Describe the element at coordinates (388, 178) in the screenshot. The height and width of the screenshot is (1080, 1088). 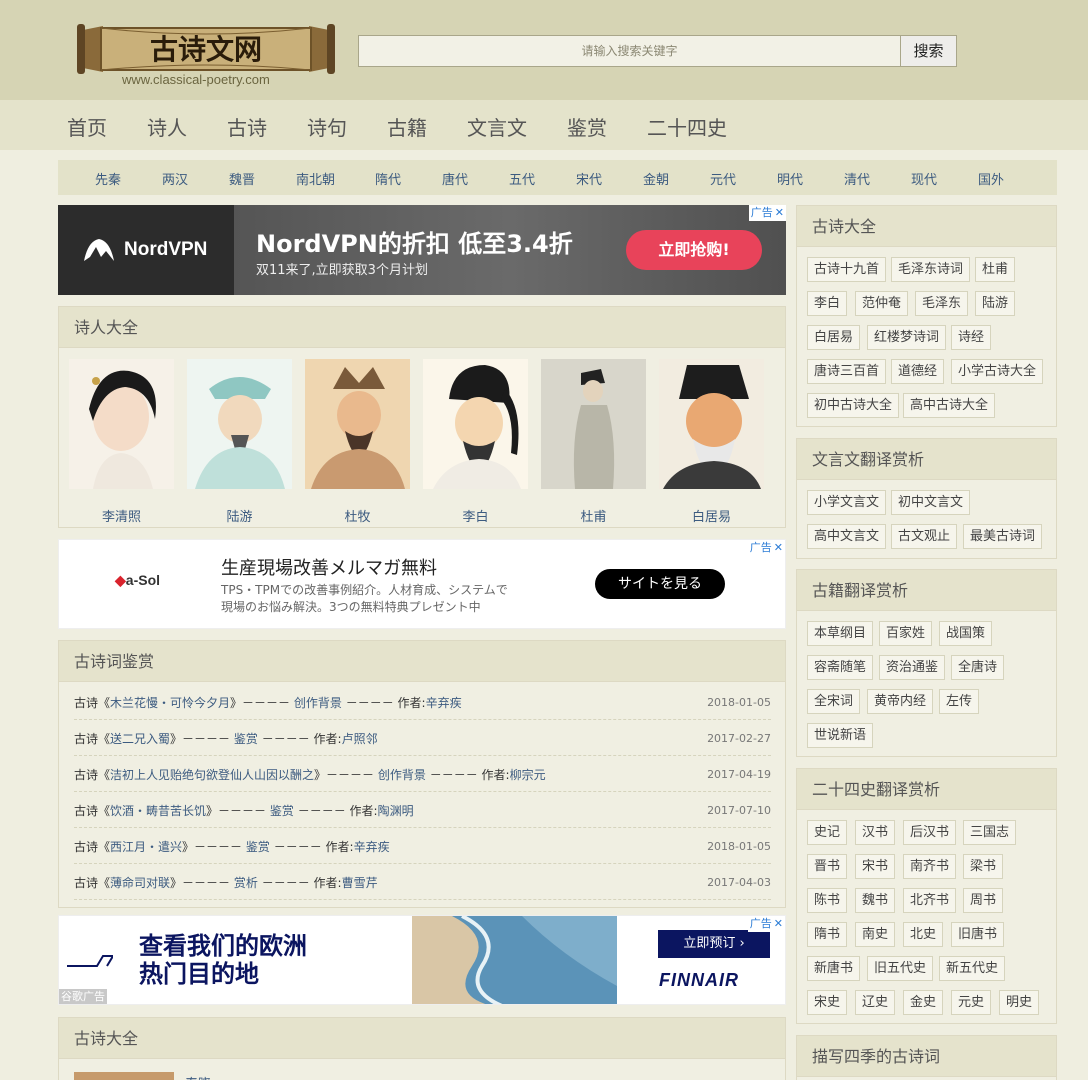
I see `dynasty-link: 隋代` at that location.